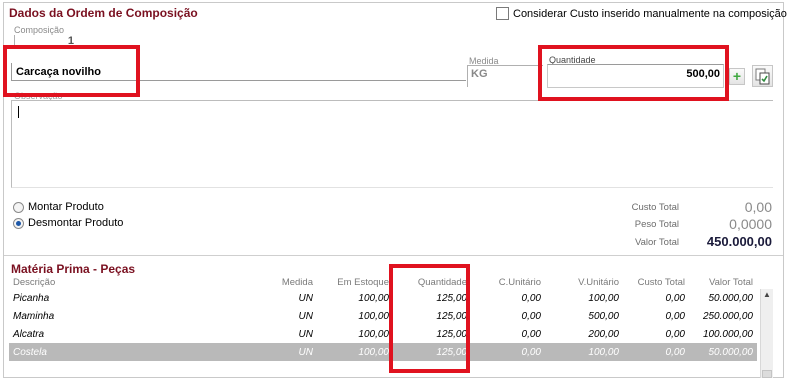  Describe the element at coordinates (76, 223) in the screenshot. I see `desmontar-label: Desmontar Produto` at that location.